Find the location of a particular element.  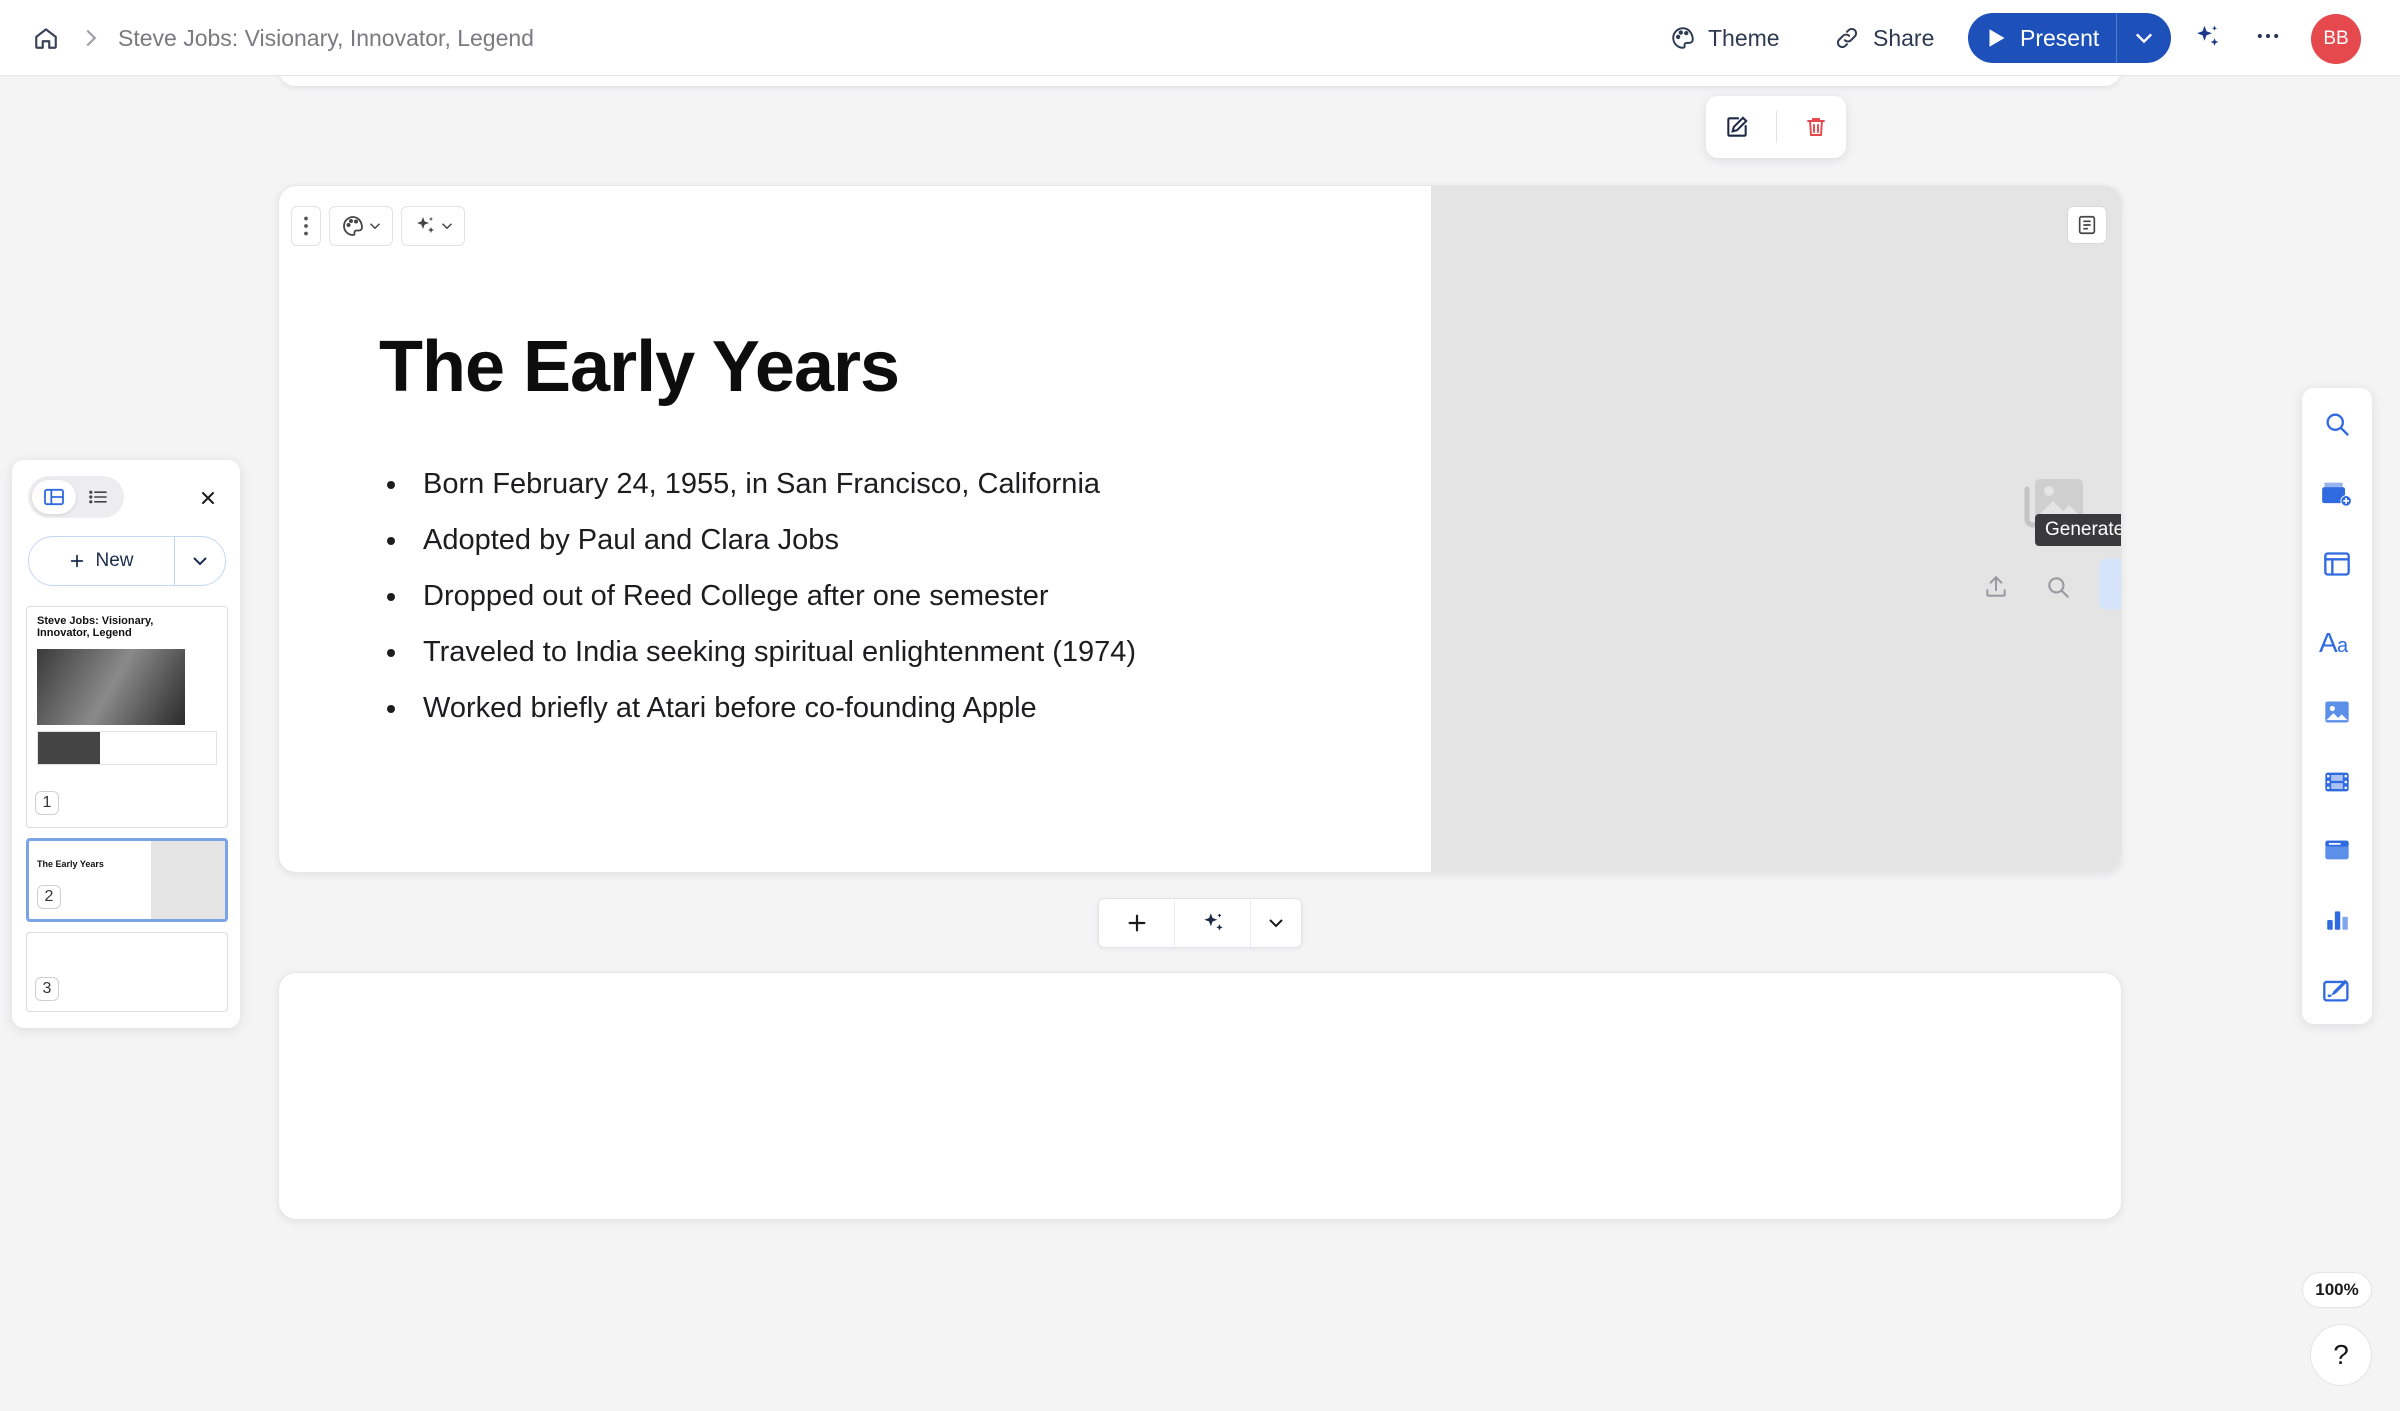

draw-icon is located at coordinates (2337, 990).